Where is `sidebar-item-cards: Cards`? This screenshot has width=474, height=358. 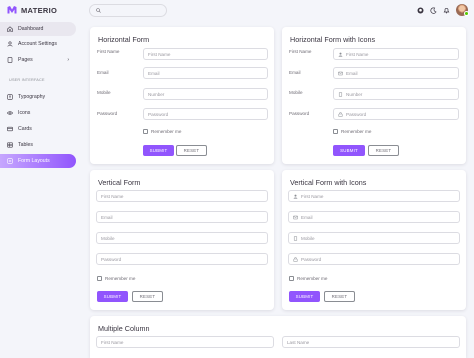 sidebar-item-cards: Cards is located at coordinates (38, 129).